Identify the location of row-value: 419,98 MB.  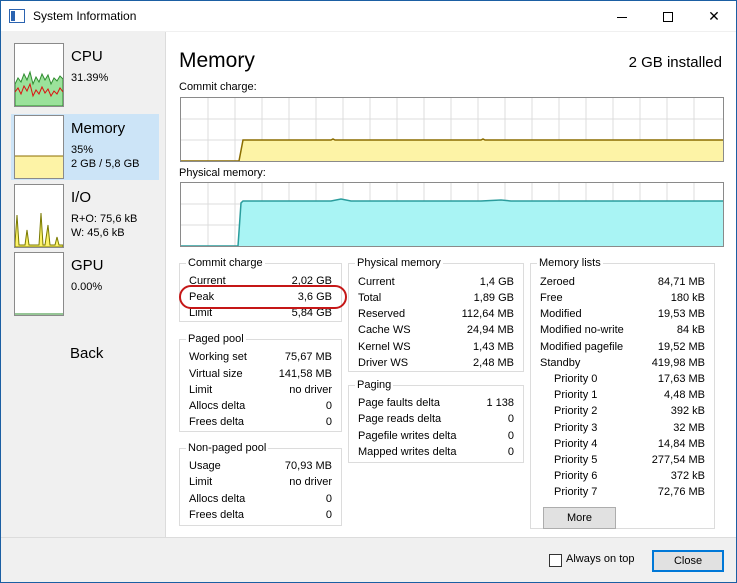
(678, 363).